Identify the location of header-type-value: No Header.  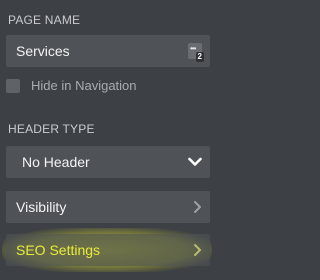
(56, 162).